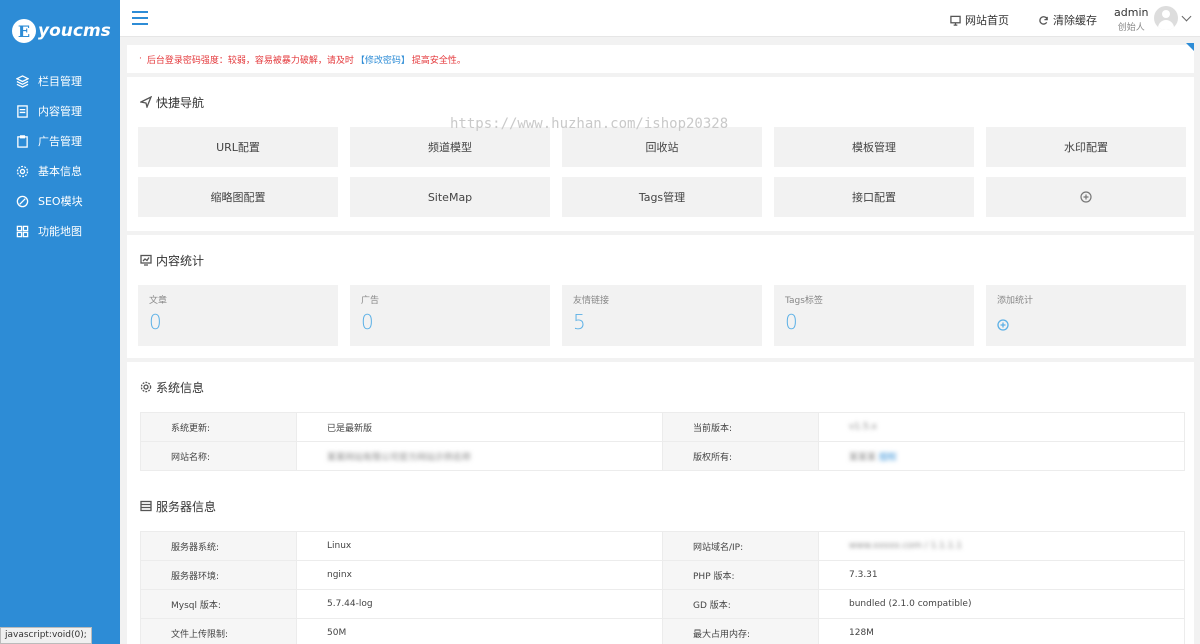 This screenshot has width=1200, height=644. Describe the element at coordinates (180, 102) in the screenshot. I see `quick-nav-title-text: 快捷导航` at that location.